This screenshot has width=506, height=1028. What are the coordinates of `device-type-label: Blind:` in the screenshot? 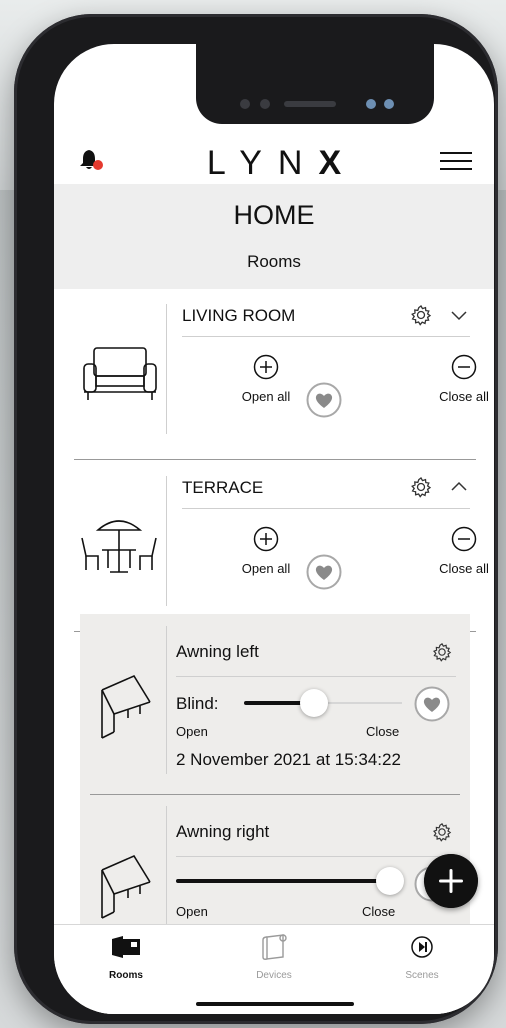 It's located at (197, 703).